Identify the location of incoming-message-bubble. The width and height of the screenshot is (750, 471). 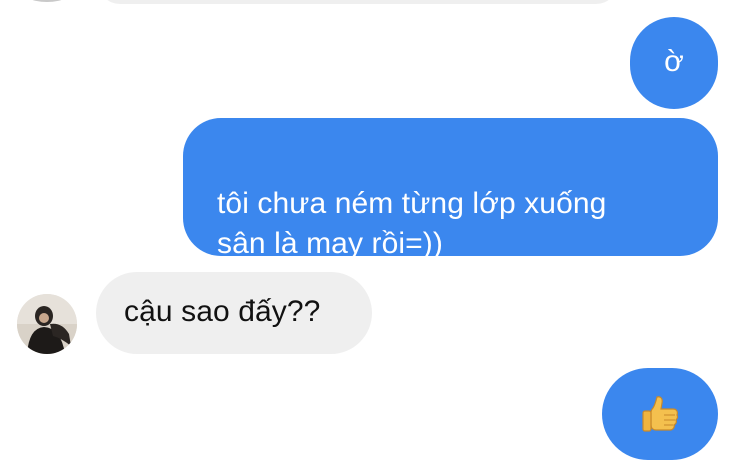
(358, 2).